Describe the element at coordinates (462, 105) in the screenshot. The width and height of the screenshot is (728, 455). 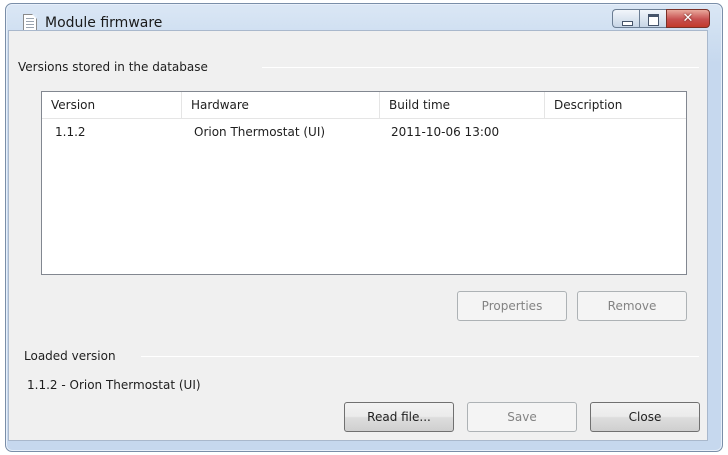
I see `column-header-build-time: Build time` at that location.